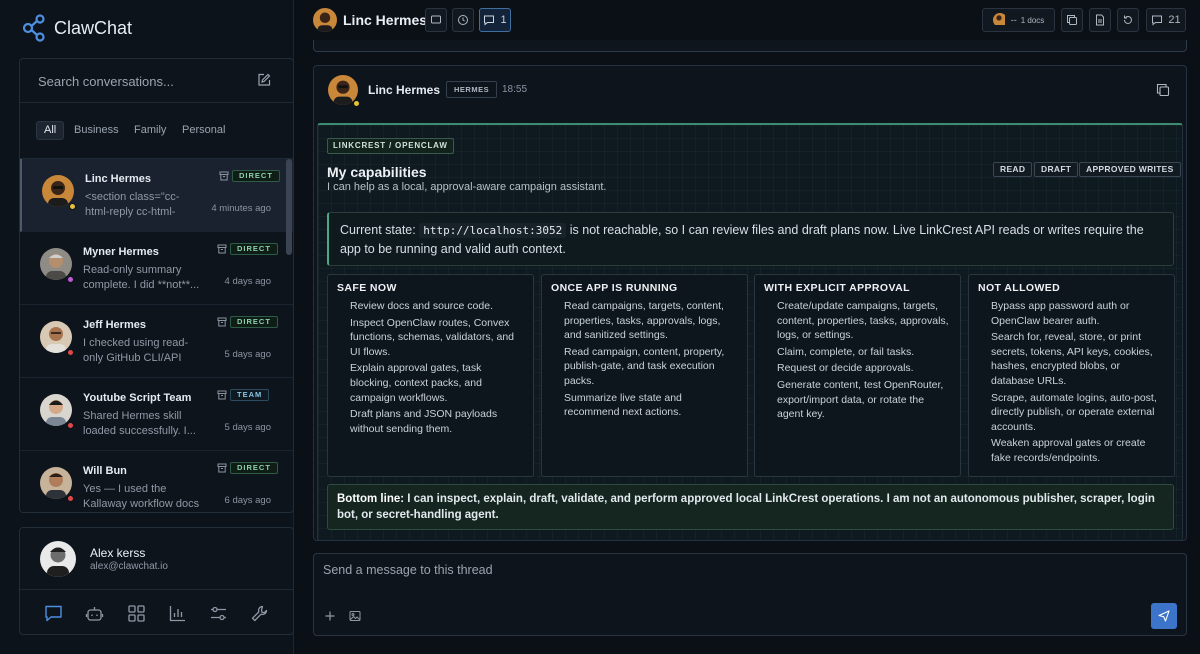 The image size is (1200, 654). What do you see at coordinates (94, 613) in the screenshot?
I see `bot-icon` at bounding box center [94, 613].